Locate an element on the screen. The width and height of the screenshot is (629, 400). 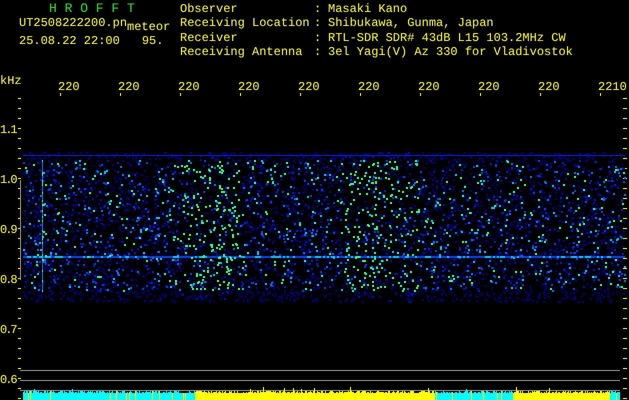
x-axis-label: 2210 is located at coordinates (612, 87).